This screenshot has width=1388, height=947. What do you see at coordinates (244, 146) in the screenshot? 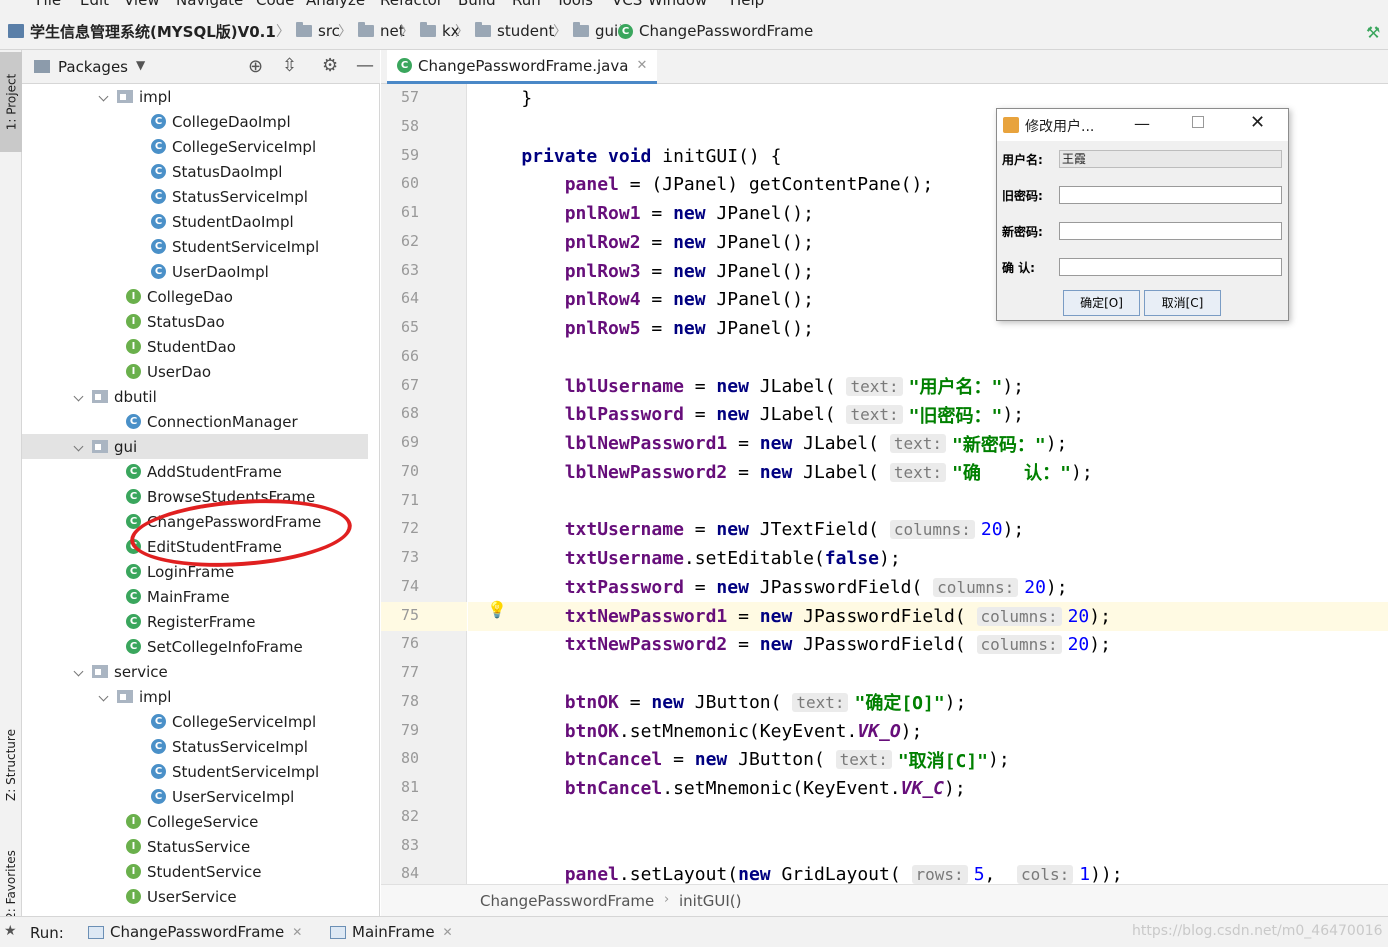
I see `tree-item-label: CollegeServiceImpl` at bounding box center [244, 146].